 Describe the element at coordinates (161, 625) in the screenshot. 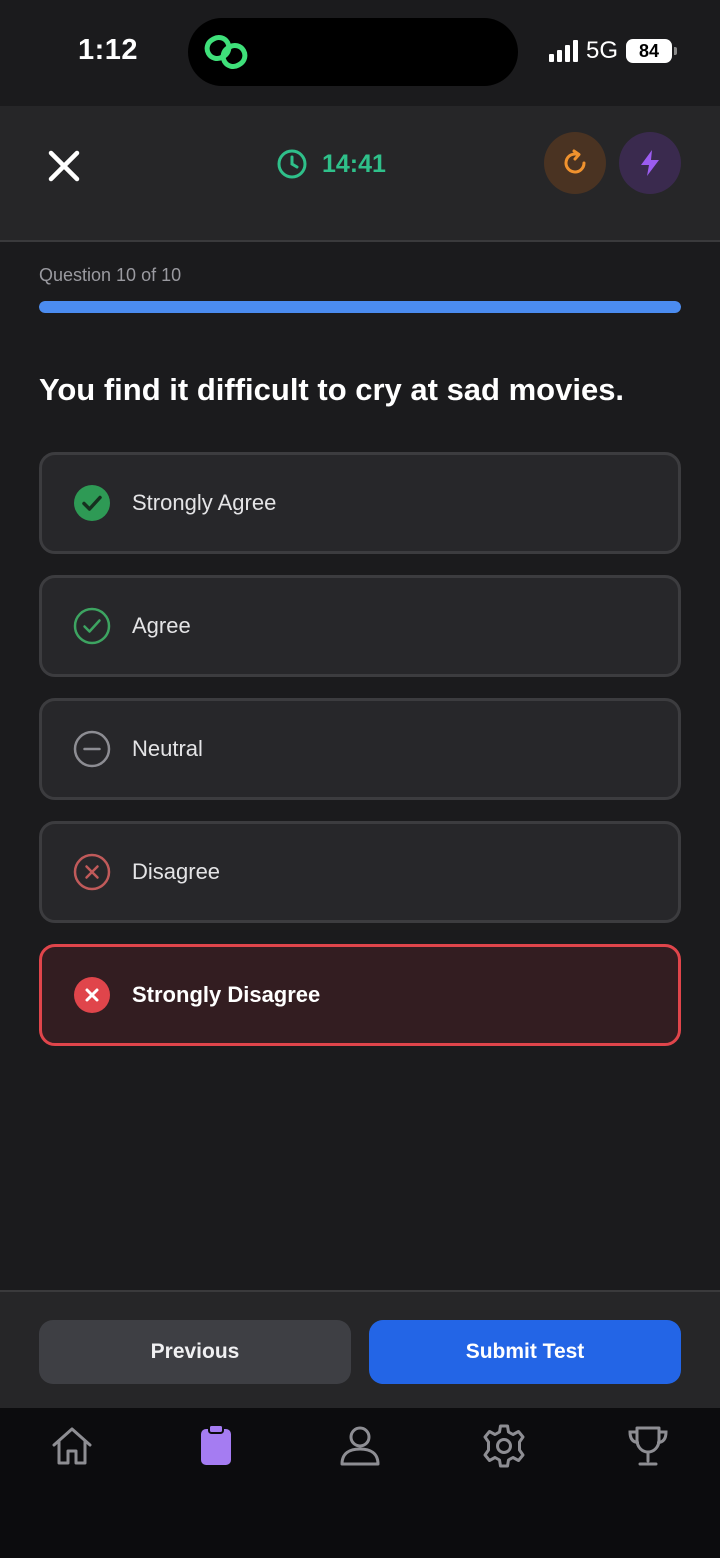

I see `option-label: Agree` at that location.